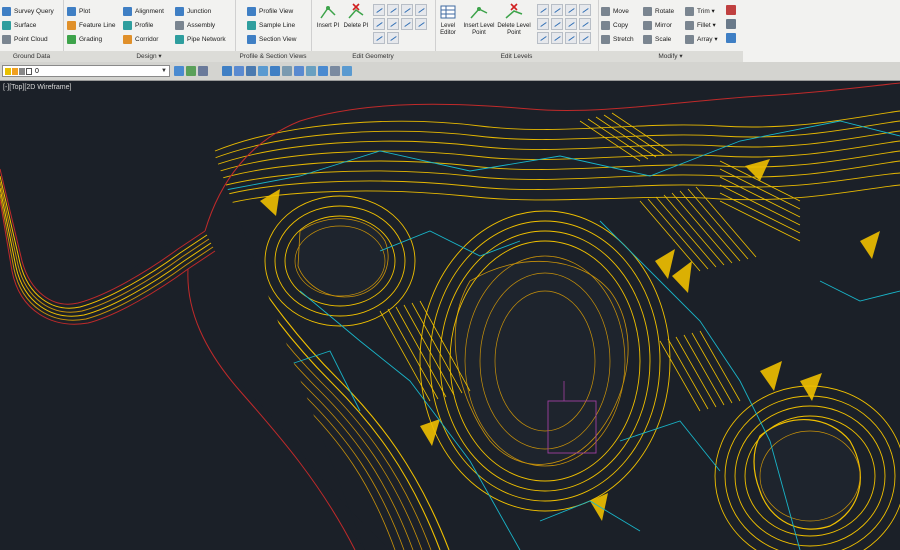 This screenshot has width=900, height=550. I want to click on profile-button: Profile, so click(138, 25).